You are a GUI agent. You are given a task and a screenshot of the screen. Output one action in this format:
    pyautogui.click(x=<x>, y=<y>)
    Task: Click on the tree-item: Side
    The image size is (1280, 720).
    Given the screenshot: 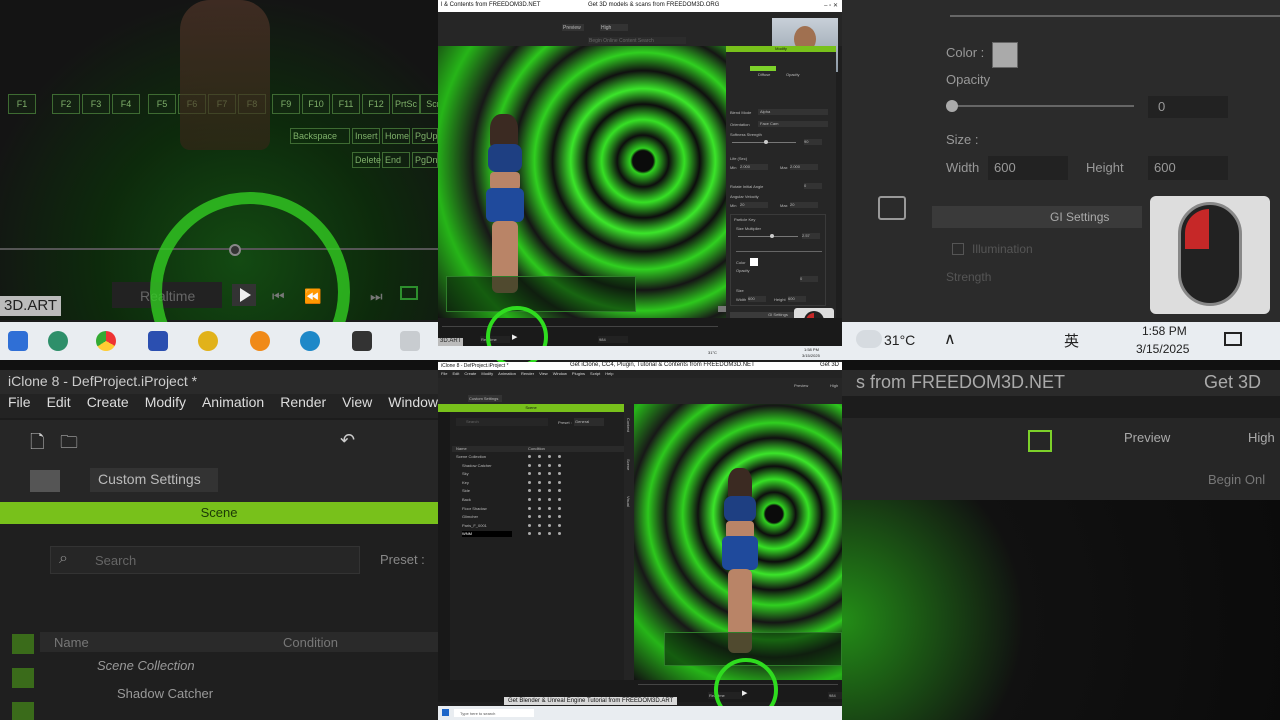 What is the action you would take?
    pyautogui.click(x=466, y=491)
    